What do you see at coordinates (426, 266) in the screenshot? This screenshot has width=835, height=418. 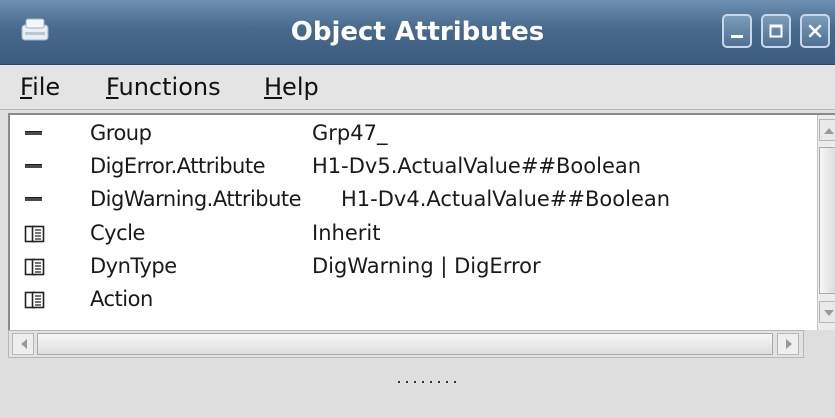 I see `attribute-value: DigWarning | DigError` at bounding box center [426, 266].